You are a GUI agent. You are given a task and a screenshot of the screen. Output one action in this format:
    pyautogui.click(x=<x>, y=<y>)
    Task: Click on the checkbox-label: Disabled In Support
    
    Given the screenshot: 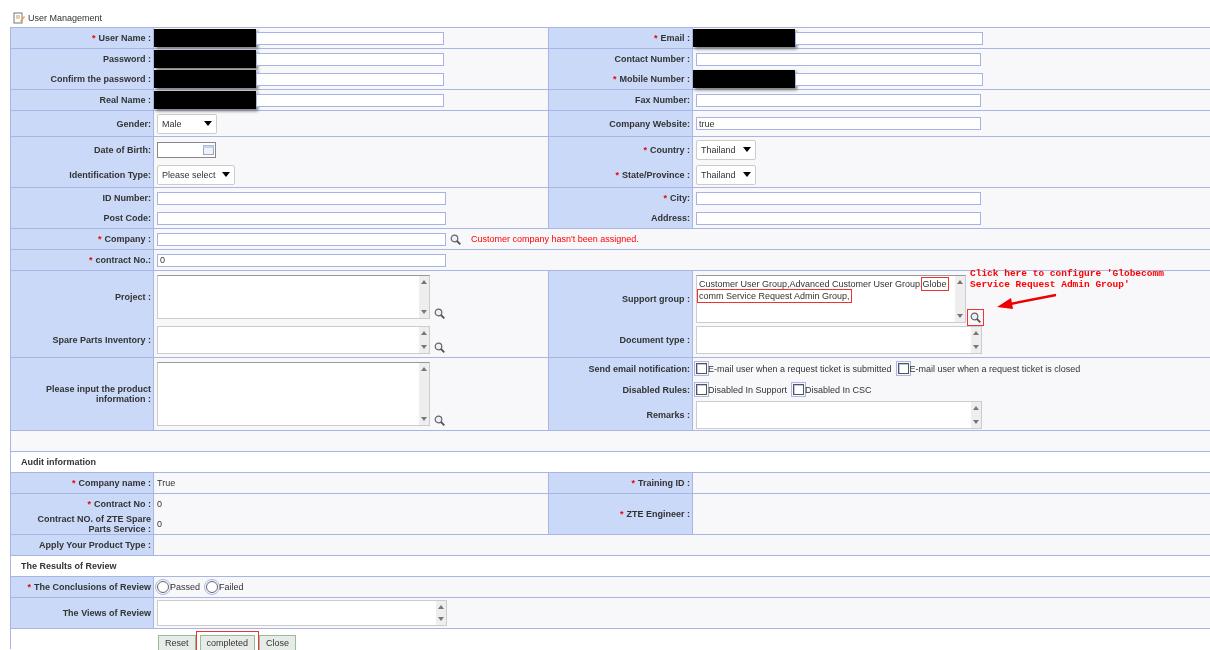 What is the action you would take?
    pyautogui.click(x=748, y=389)
    